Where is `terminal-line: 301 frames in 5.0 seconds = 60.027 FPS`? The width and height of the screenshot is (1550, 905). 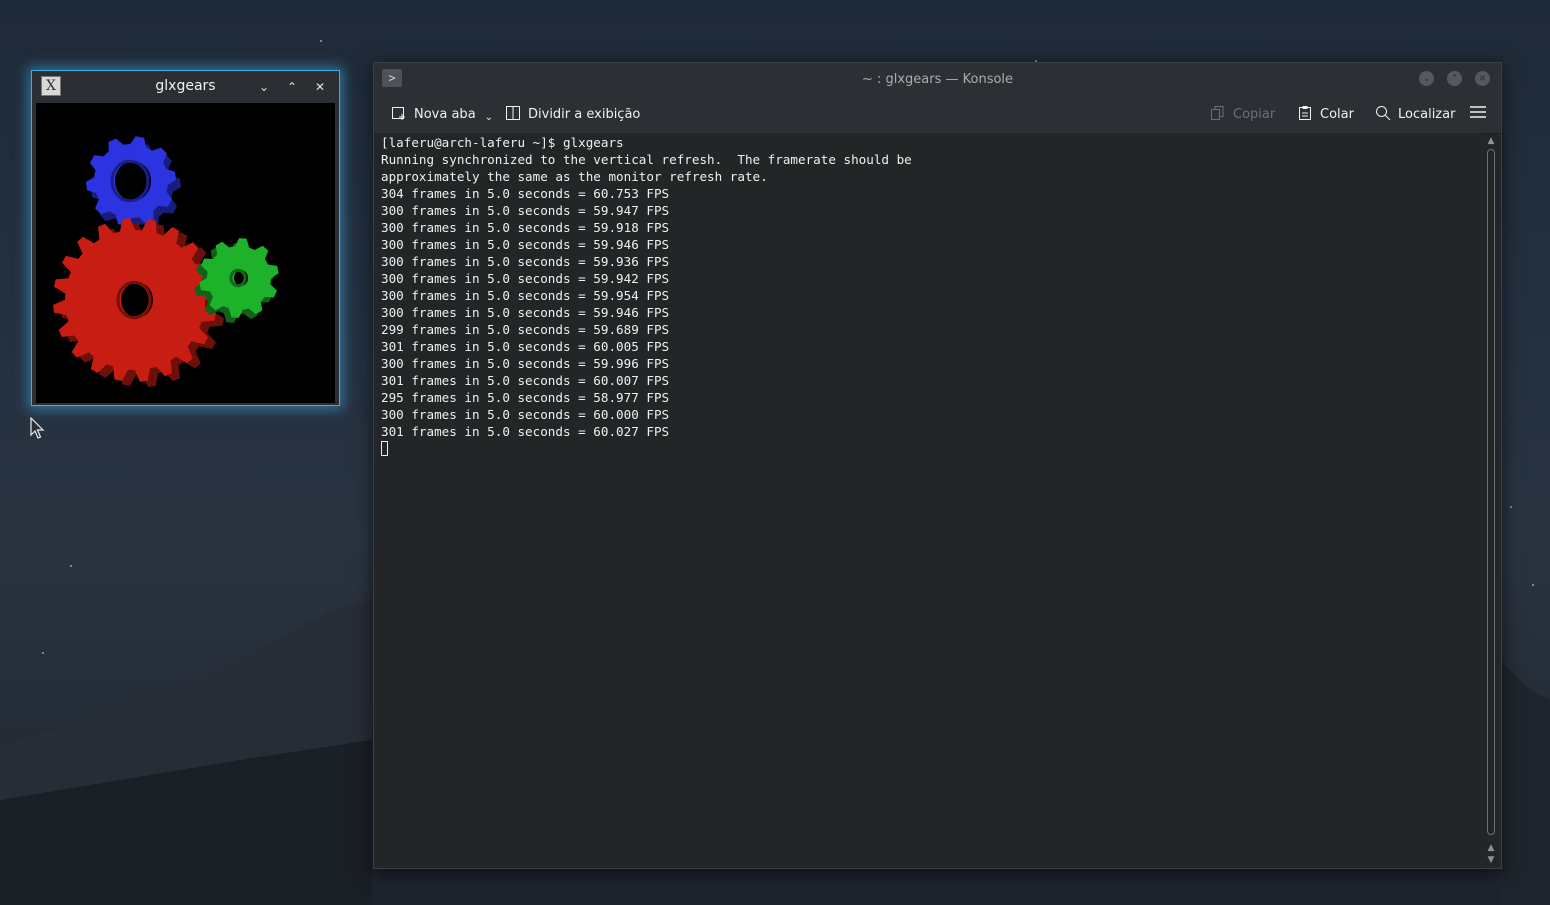
terminal-line: 301 frames in 5.0 seconds = 60.027 FPS is located at coordinates (525, 431).